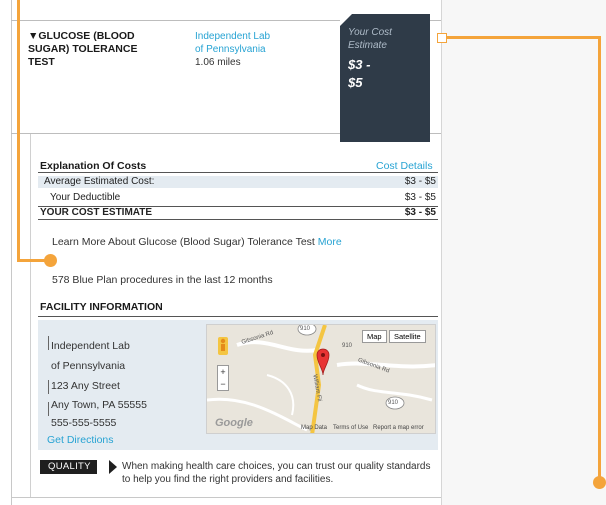  Describe the element at coordinates (50, 260) in the screenshot. I see `callout-dot-left` at that location.